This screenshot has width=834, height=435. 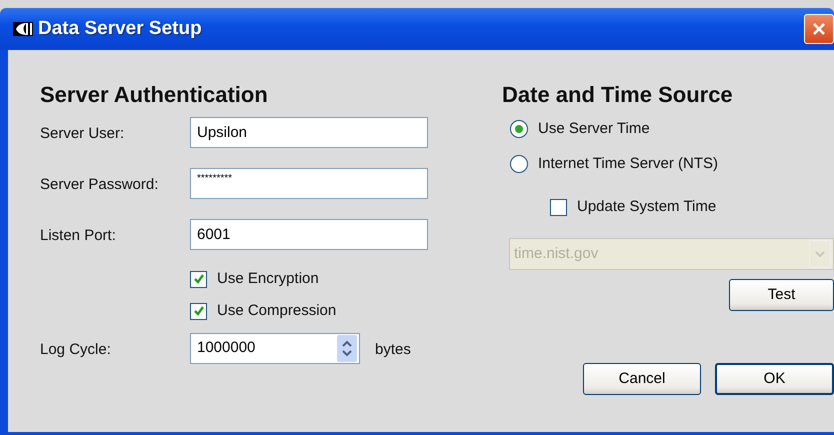 What do you see at coordinates (78, 236) in the screenshot?
I see `field-label: Listen Port:` at bounding box center [78, 236].